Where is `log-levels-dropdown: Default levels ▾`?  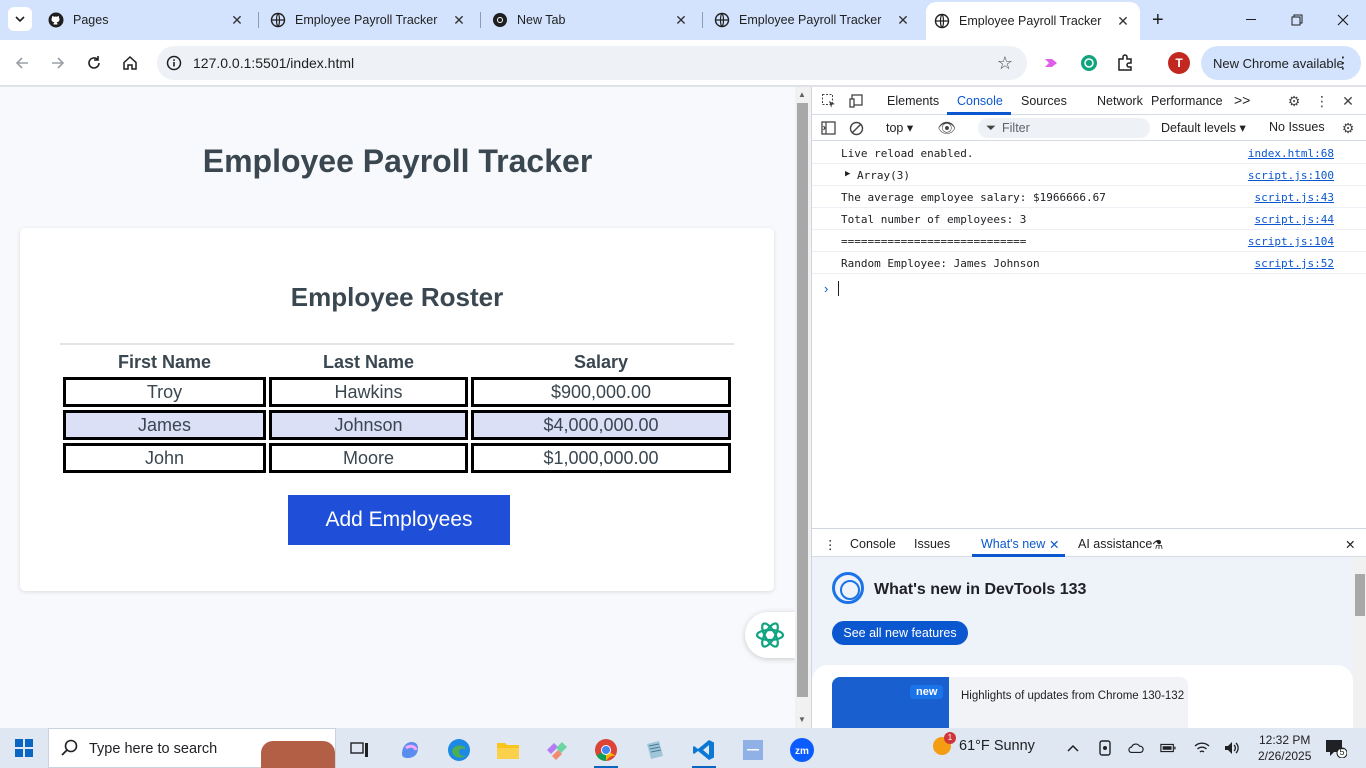
log-levels-dropdown: Default levels ▾ is located at coordinates (1203, 127).